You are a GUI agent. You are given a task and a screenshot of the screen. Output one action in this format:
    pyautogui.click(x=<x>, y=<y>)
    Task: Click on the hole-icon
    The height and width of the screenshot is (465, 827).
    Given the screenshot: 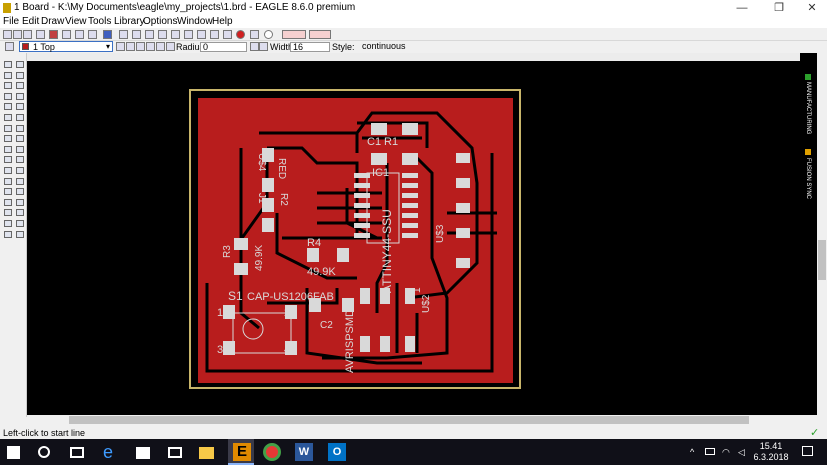 What is the action you would take?
    pyautogui.click(x=20, y=202)
    